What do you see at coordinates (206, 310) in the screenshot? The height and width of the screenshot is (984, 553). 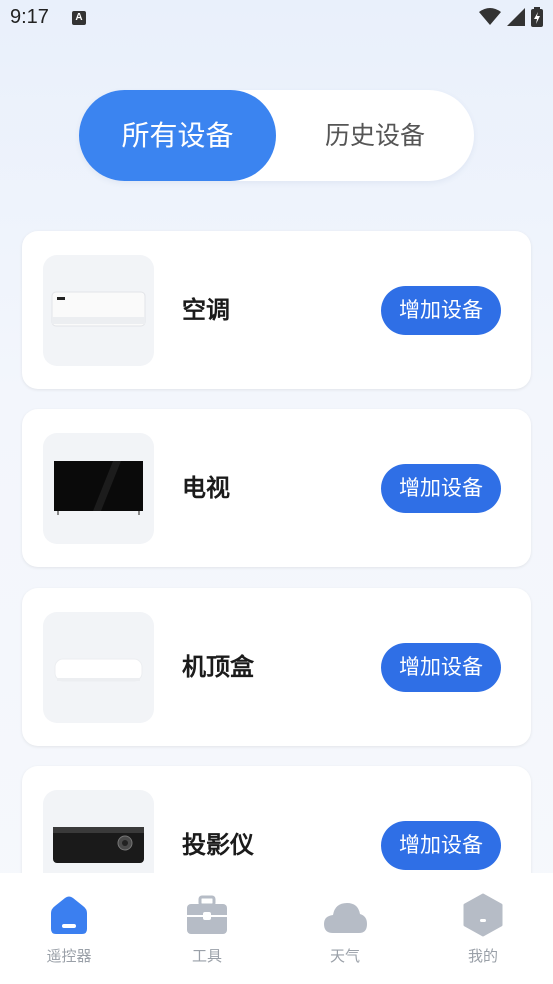 I see `device-name: 空调` at bounding box center [206, 310].